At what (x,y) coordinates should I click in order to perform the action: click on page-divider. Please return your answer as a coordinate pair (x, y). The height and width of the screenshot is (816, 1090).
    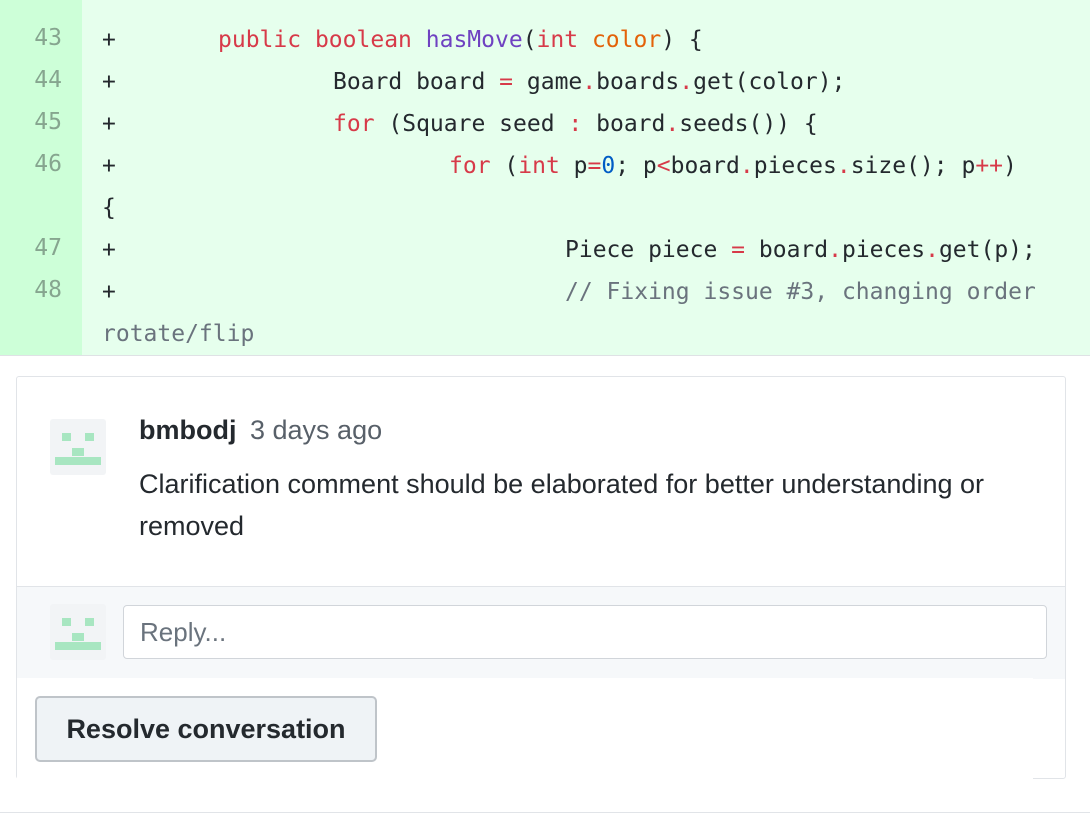
    Looking at the image, I should click on (545, 812).